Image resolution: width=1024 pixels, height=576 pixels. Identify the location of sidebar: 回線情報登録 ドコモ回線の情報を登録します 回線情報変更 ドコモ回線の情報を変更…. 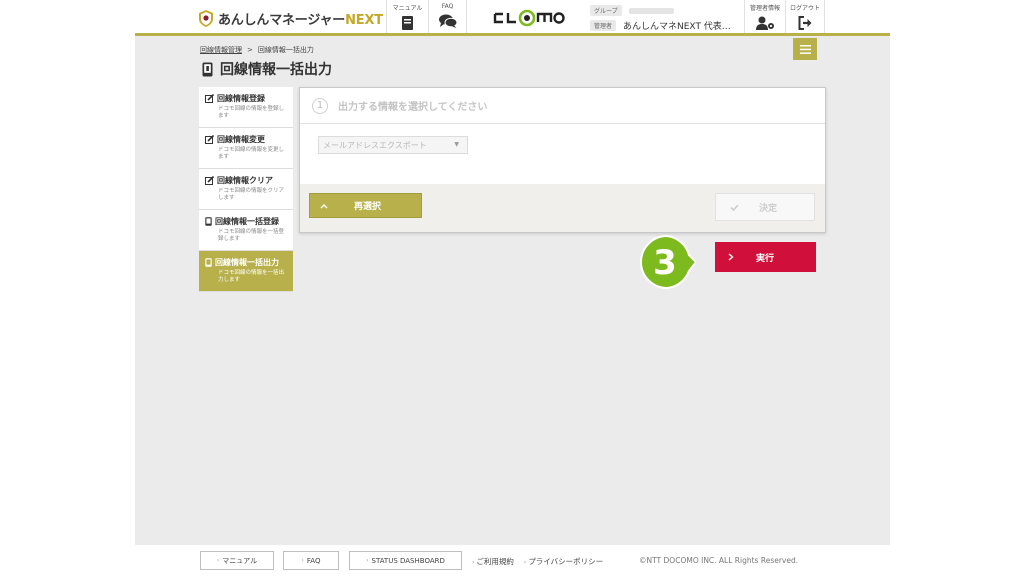
(246, 189).